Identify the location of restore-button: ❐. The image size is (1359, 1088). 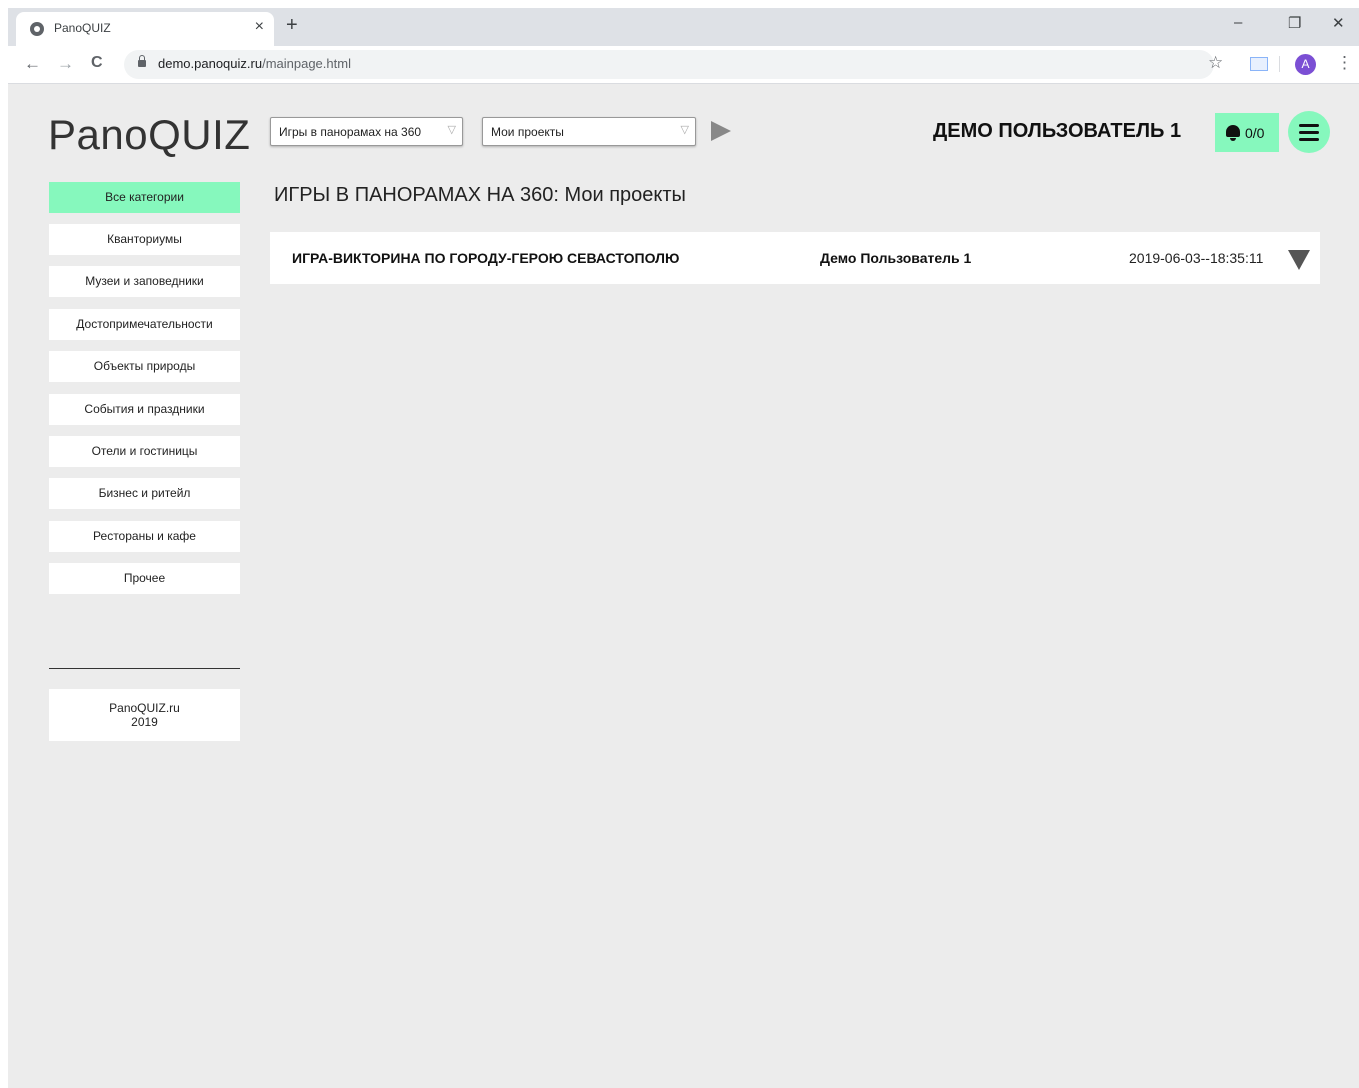
(1294, 23).